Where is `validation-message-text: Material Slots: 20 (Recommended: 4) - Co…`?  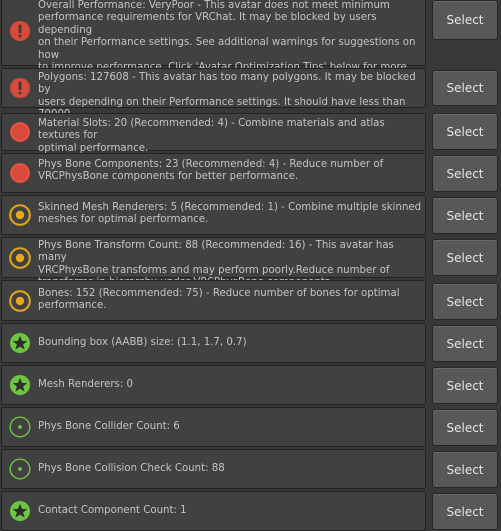
validation-message-text: Material Slots: 20 (Recommended: 4) - Co… is located at coordinates (211, 136).